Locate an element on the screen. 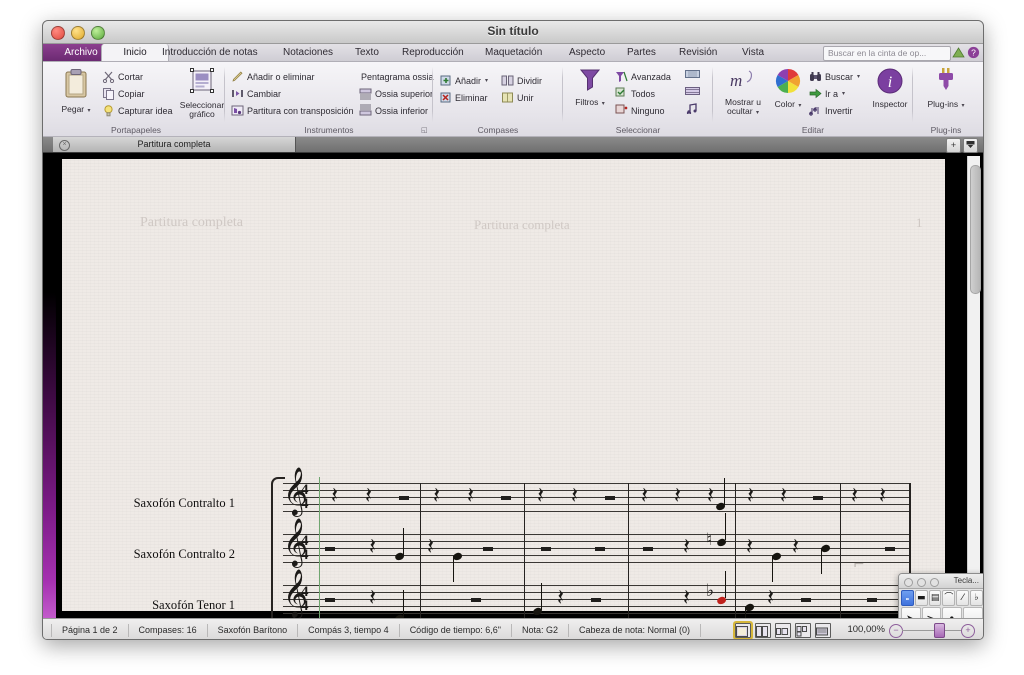 This screenshot has width=1024, height=675. change-instrument-button: Cambiar is located at coordinates (295, 93).